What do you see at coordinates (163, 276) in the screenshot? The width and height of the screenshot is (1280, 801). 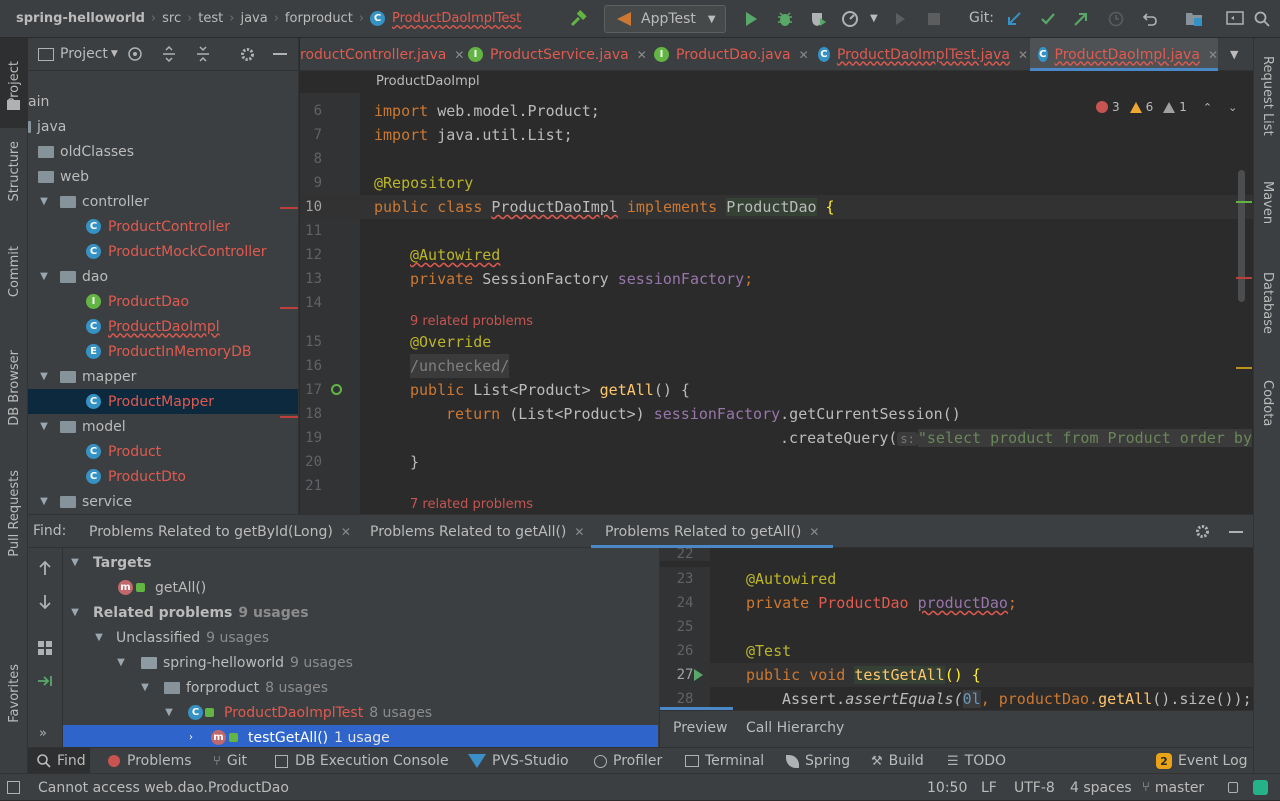 I see `tree-item: ▼ dao` at bounding box center [163, 276].